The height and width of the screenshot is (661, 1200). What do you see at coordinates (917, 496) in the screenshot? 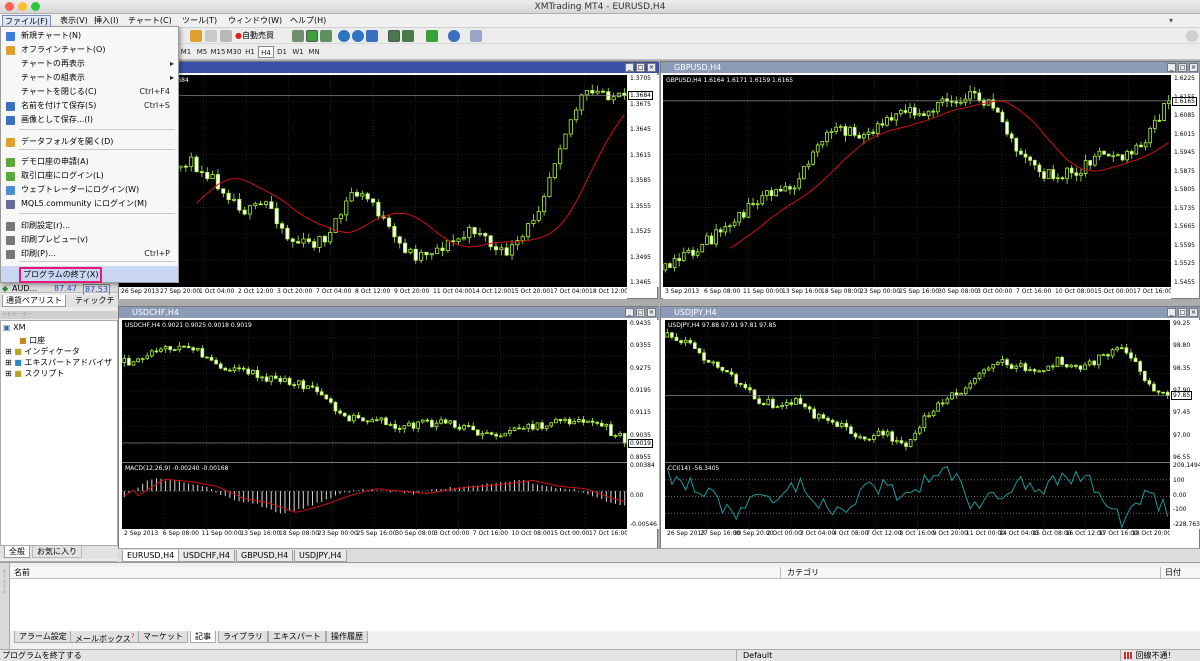
I see `indicator-subwindow: CCI(14) -56.3405` at bounding box center [917, 496].